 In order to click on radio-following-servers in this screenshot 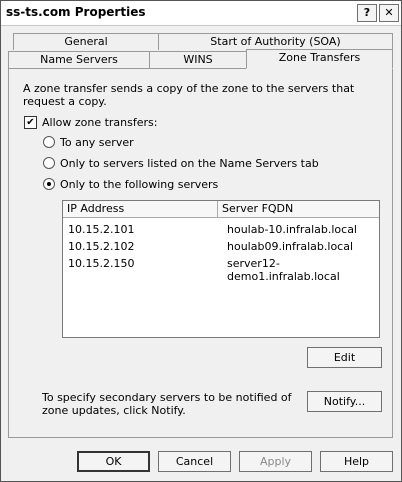, I will do `click(49, 184)`.